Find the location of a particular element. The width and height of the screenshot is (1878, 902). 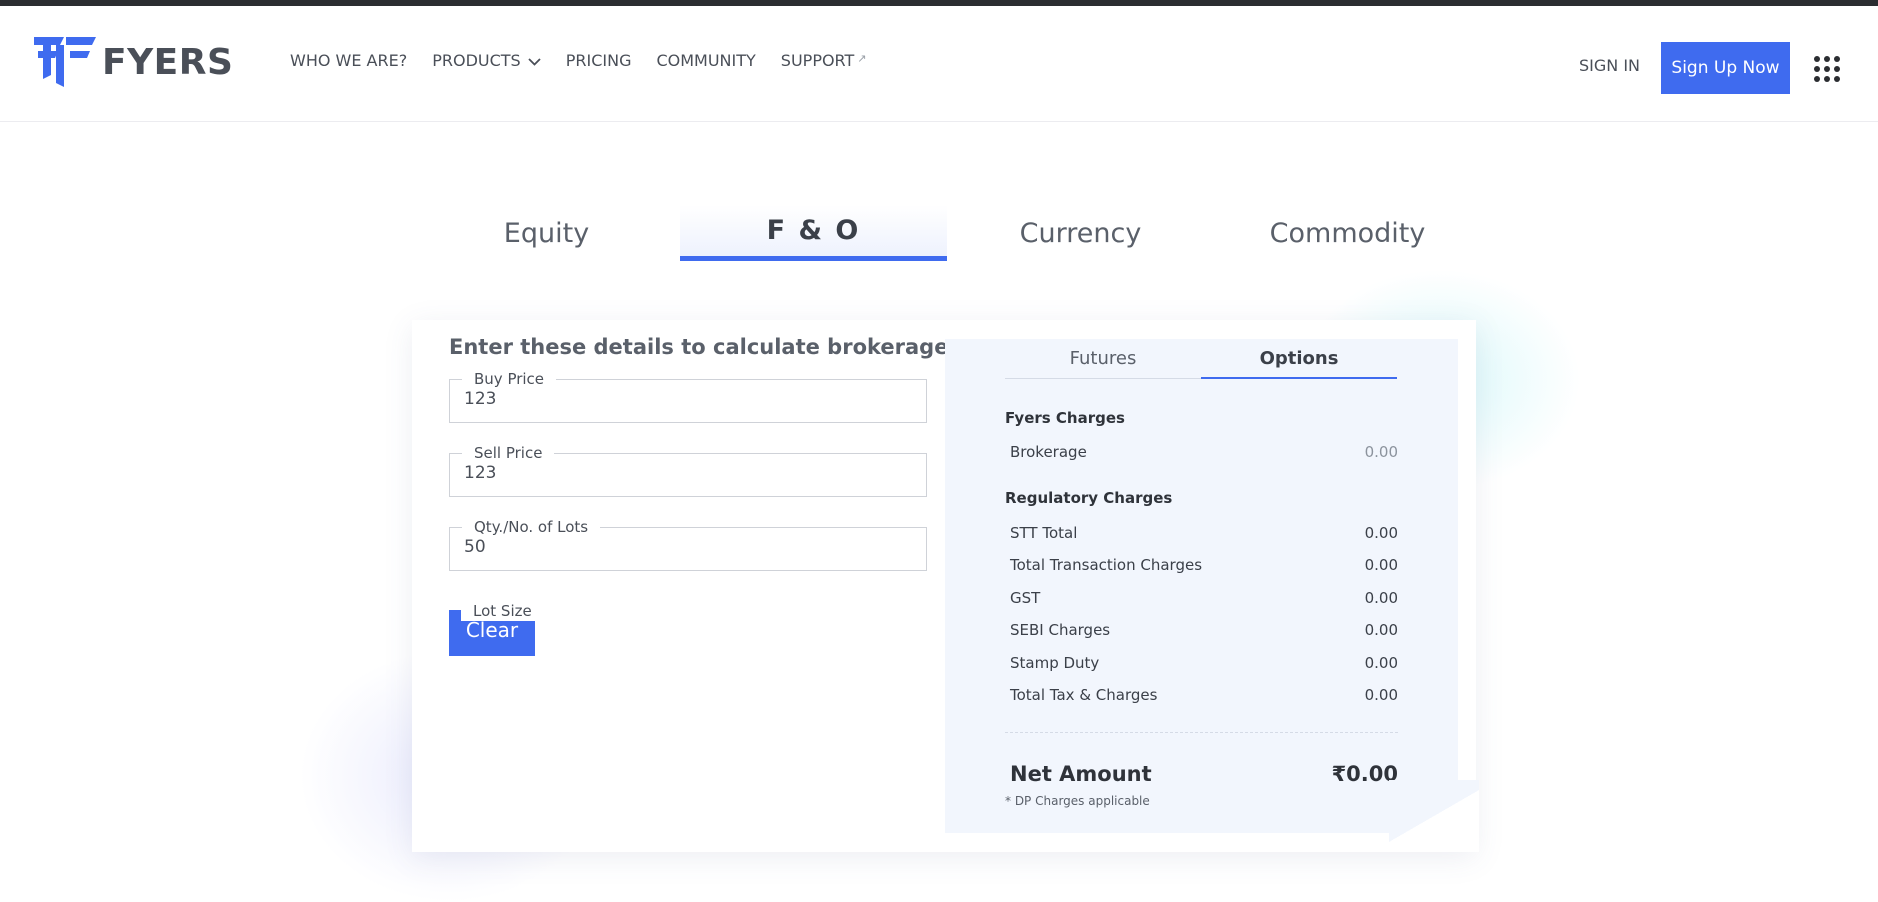

charge-row: Stamp Duty 0.00 is located at coordinates (1204, 663).